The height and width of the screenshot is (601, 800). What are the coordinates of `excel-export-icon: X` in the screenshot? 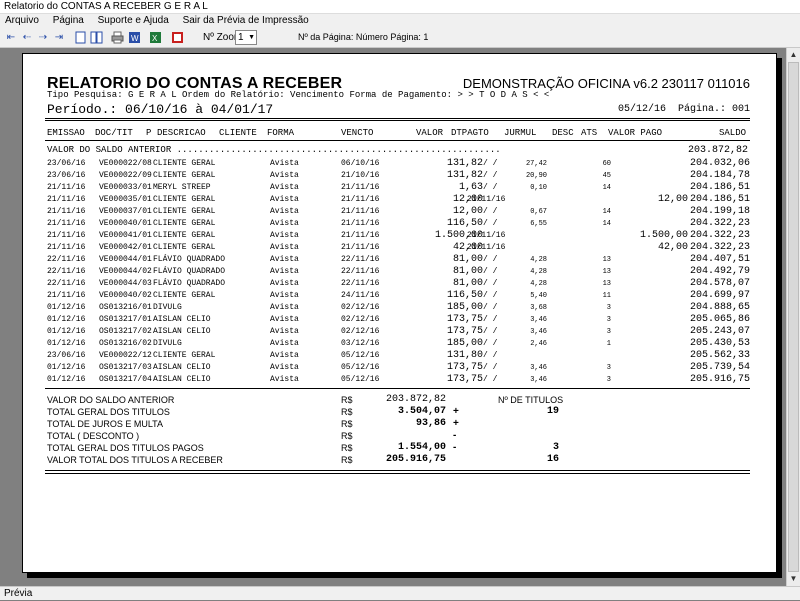 It's located at (155, 38).